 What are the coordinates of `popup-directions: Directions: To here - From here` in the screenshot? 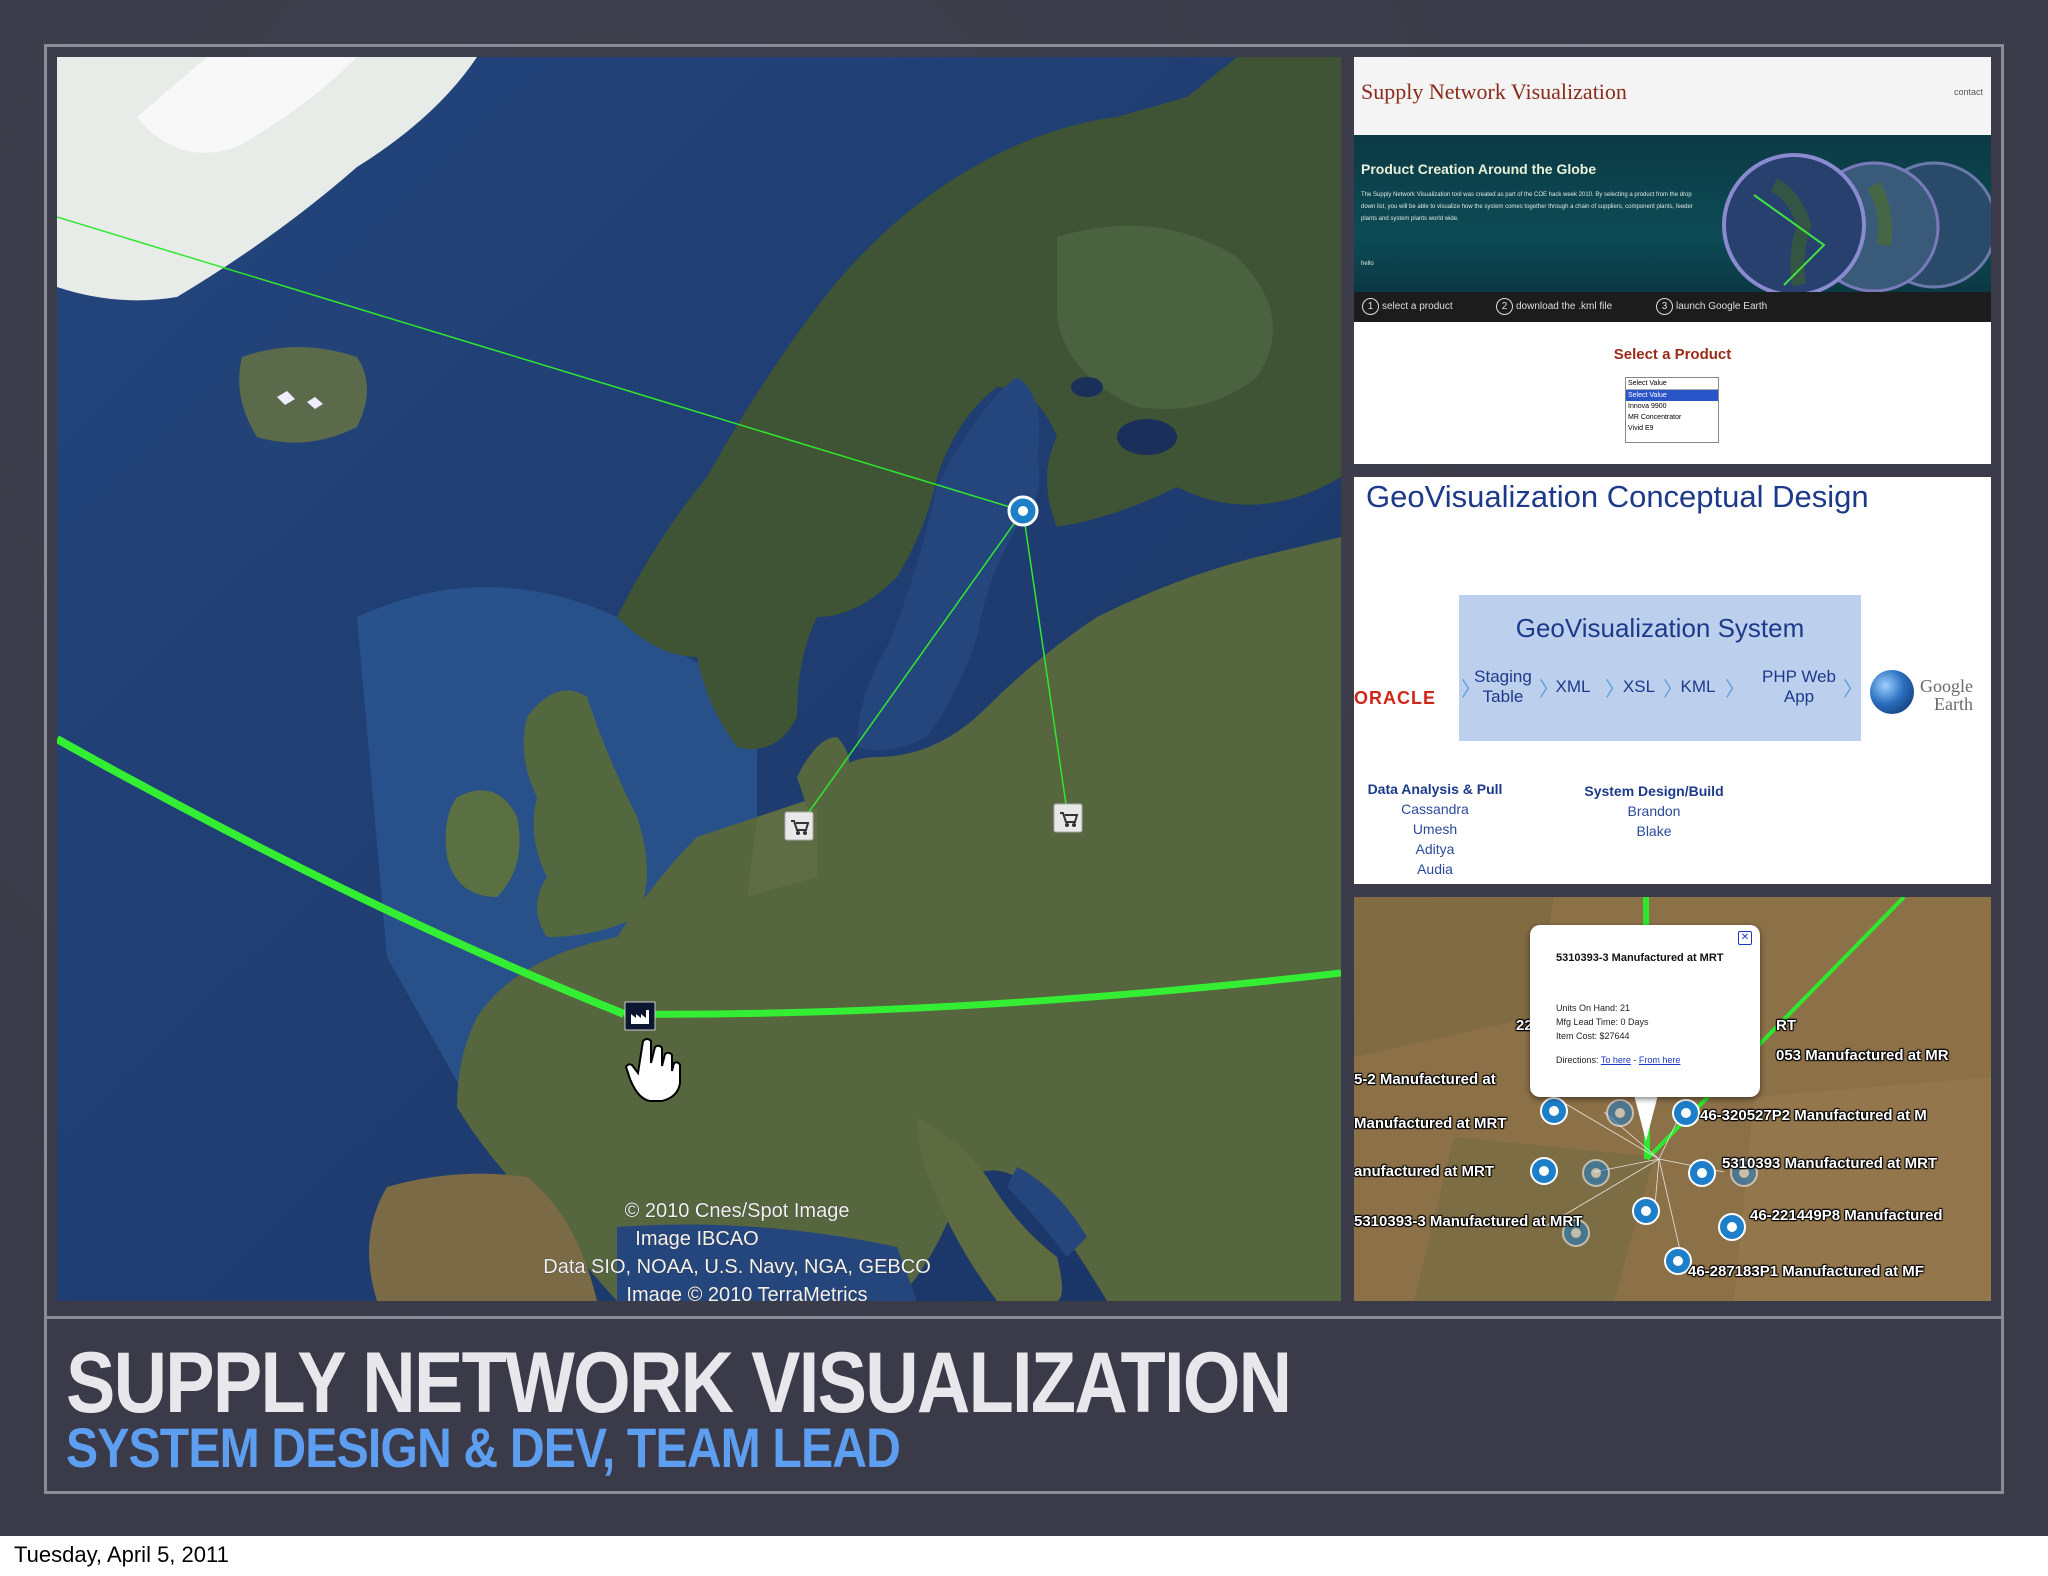 It's located at (1618, 1060).